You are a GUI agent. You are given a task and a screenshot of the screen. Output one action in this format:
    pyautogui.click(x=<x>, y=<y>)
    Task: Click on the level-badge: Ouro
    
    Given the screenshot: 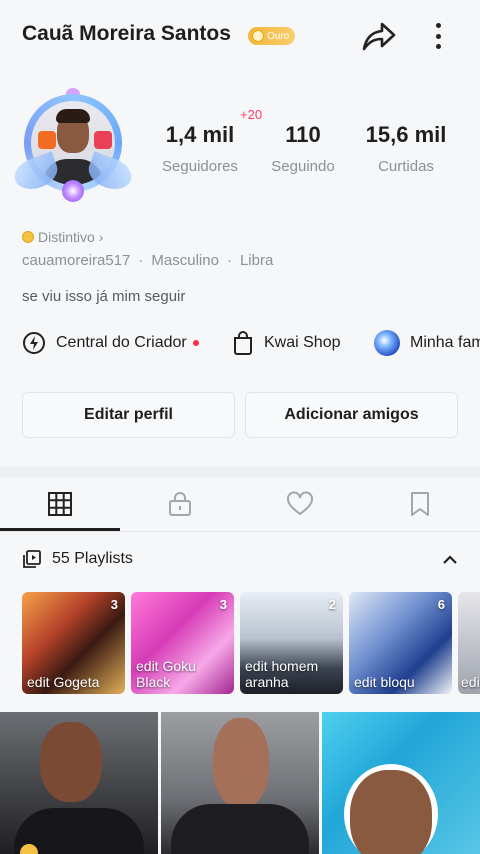 What is the action you would take?
    pyautogui.click(x=272, y=36)
    